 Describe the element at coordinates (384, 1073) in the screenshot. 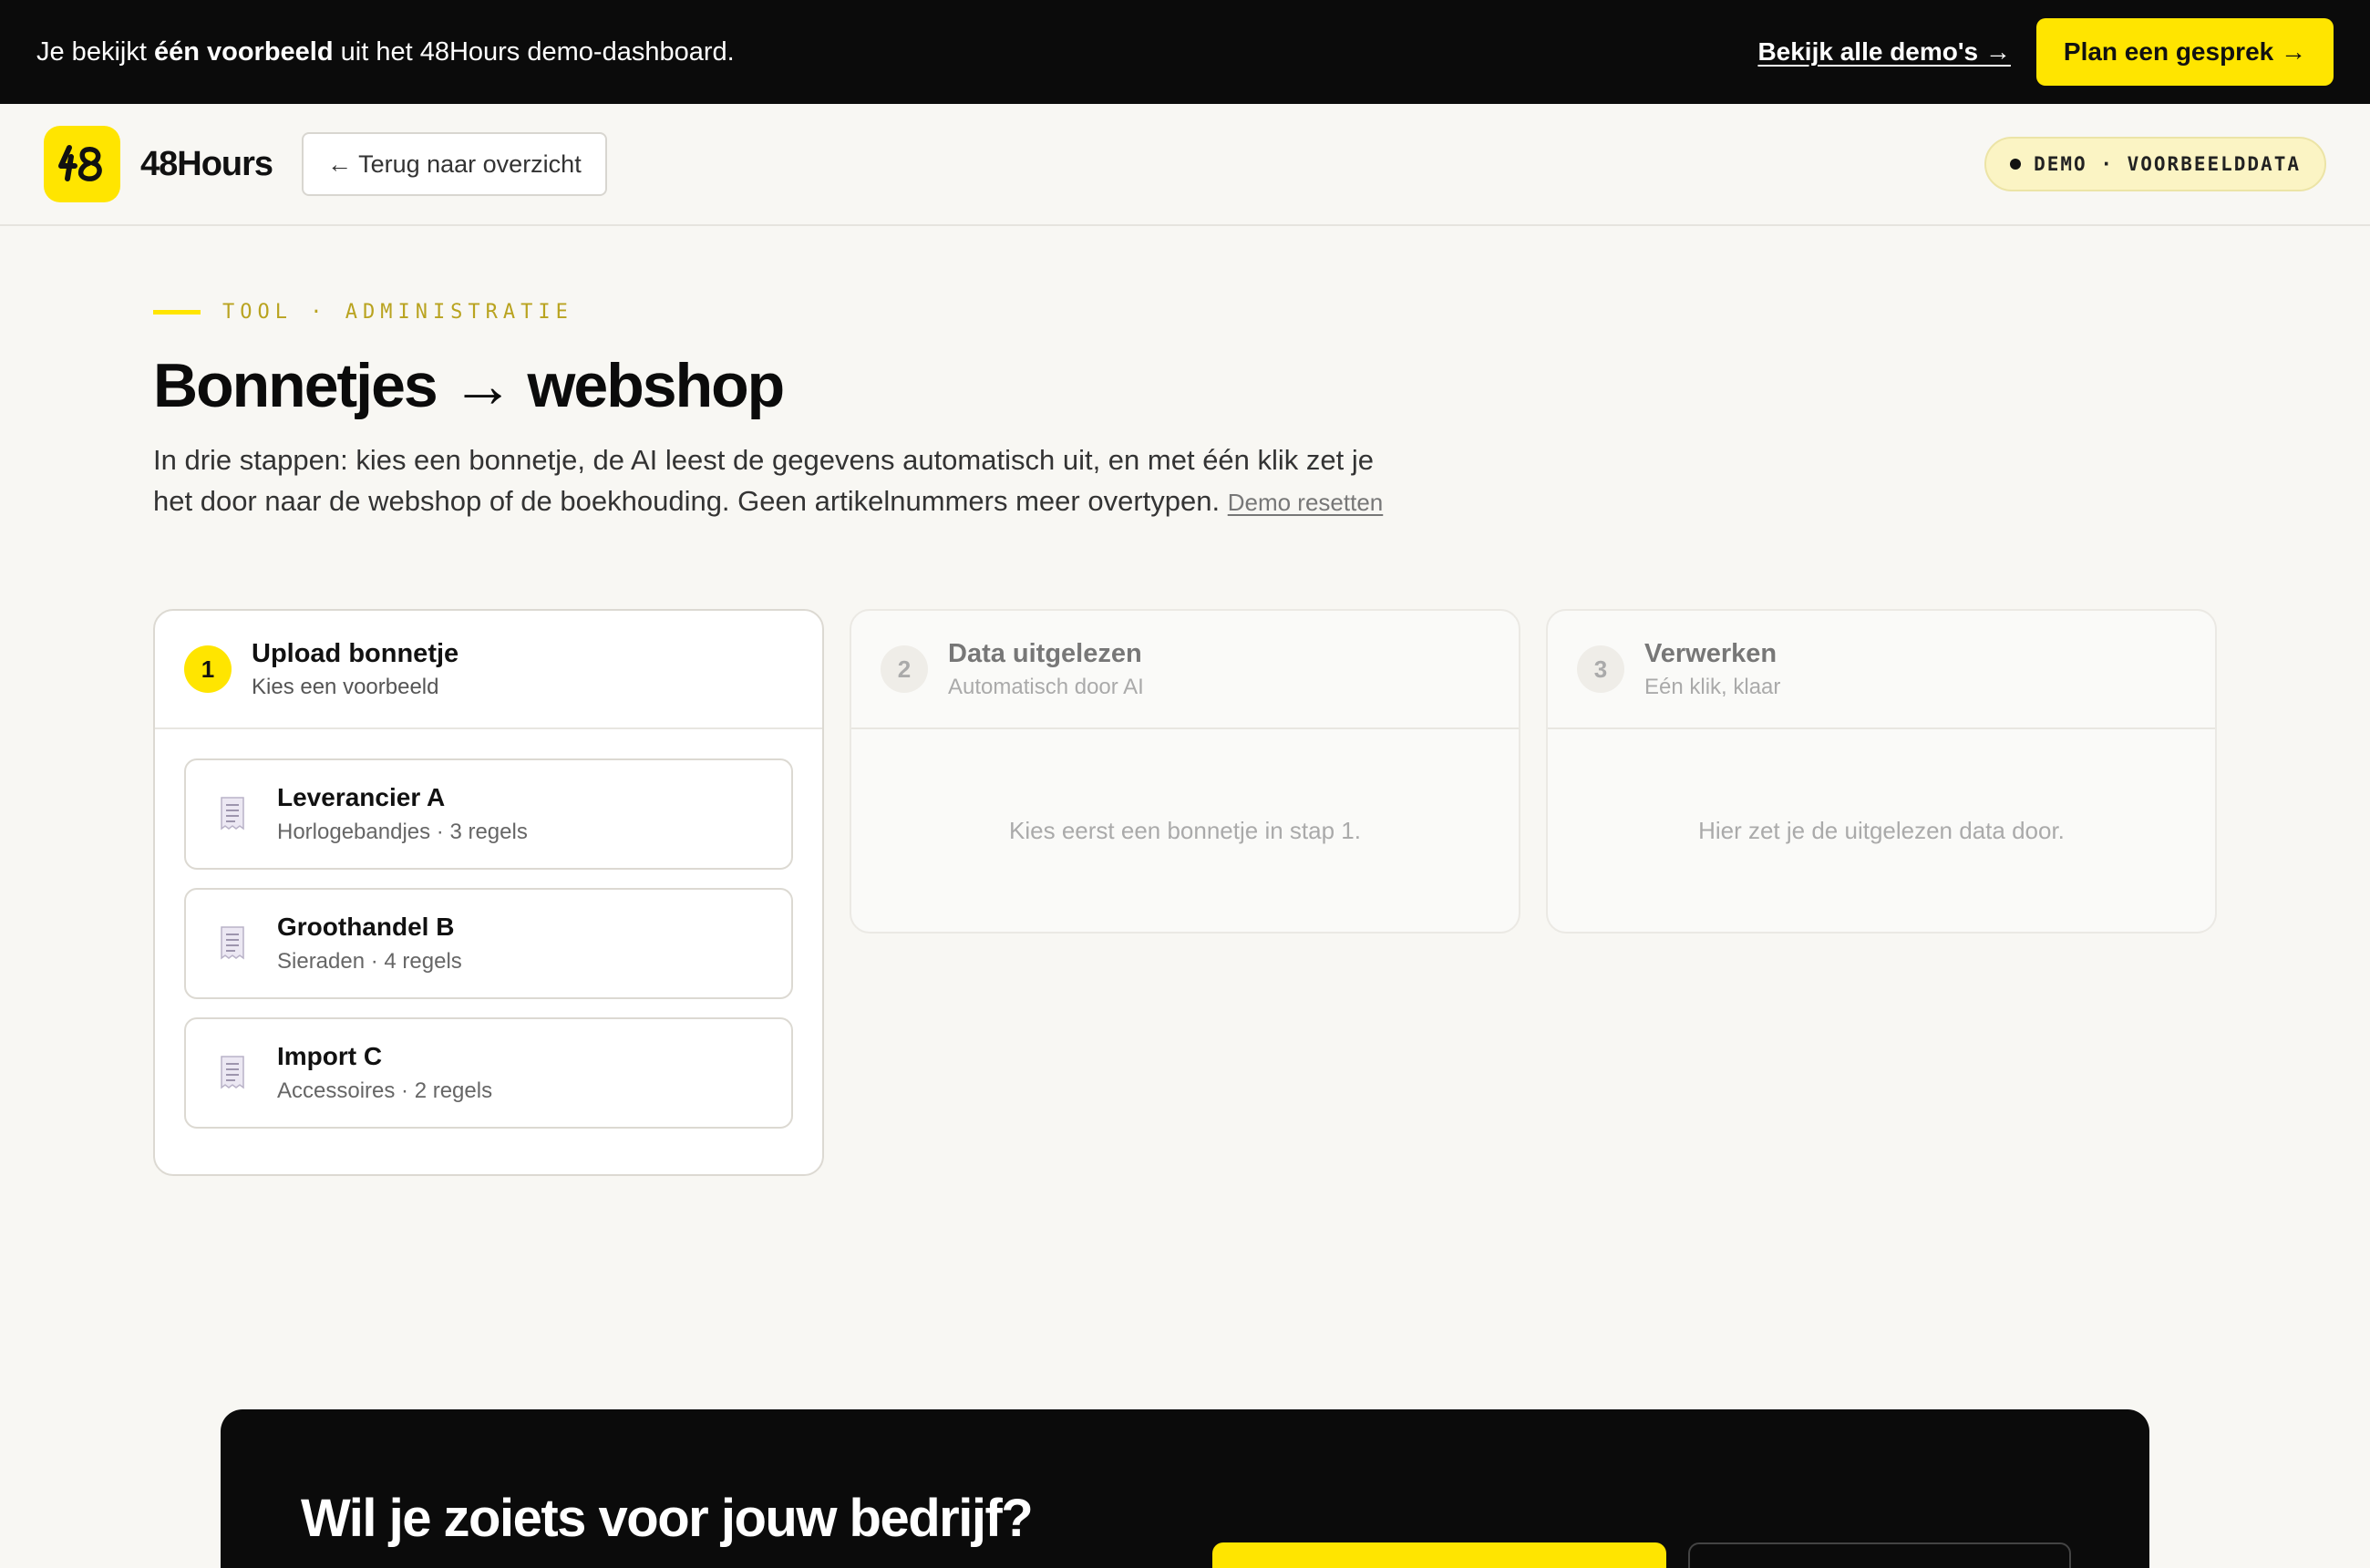

I see `receipt-info: Import C Accessoires · 2 regels` at that location.